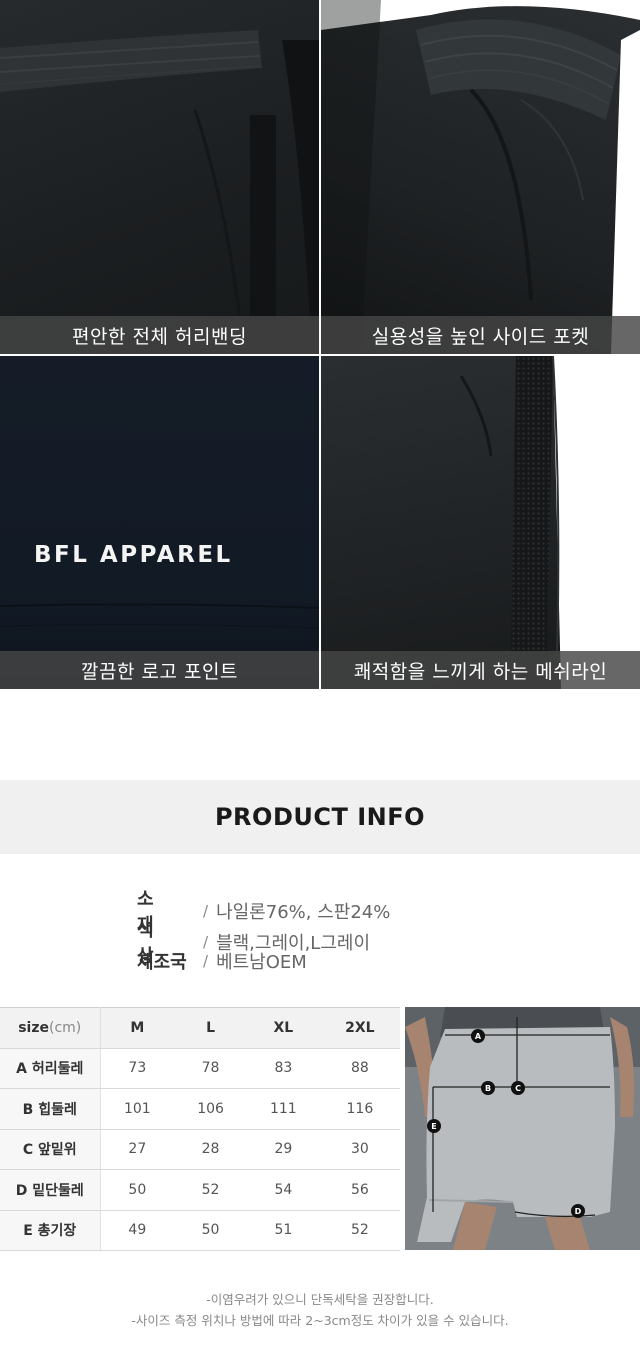 This screenshot has height=1371, width=640. Describe the element at coordinates (359, 1109) in the screenshot. I see `table-cell: 116` at that location.